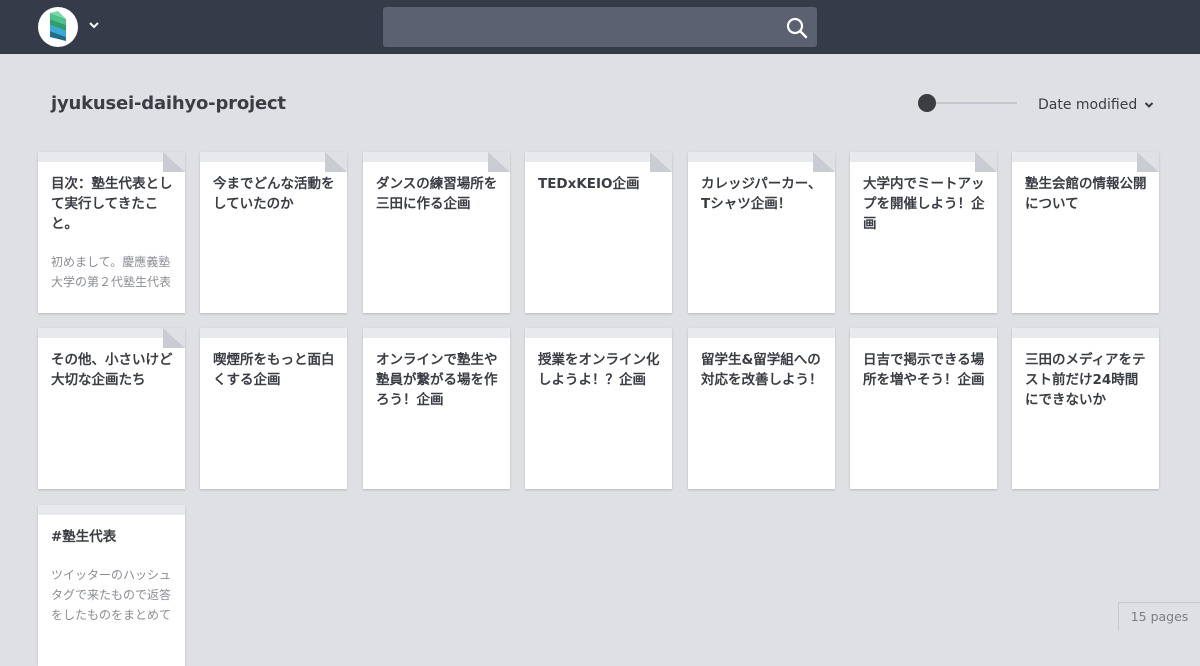 This screenshot has height=666, width=1200. I want to click on page-card: TEDxKEIO企画, so click(598, 232).